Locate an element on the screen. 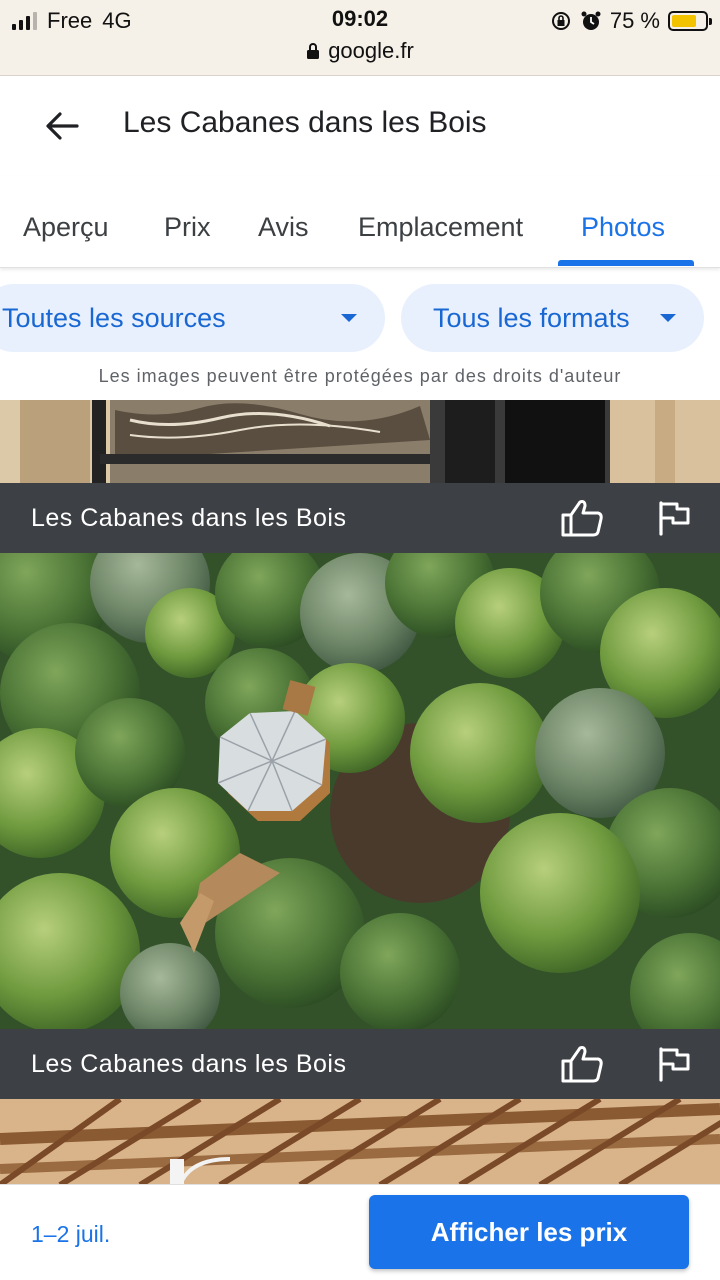  show-prices-button: Afficher les prix is located at coordinates (529, 1232).